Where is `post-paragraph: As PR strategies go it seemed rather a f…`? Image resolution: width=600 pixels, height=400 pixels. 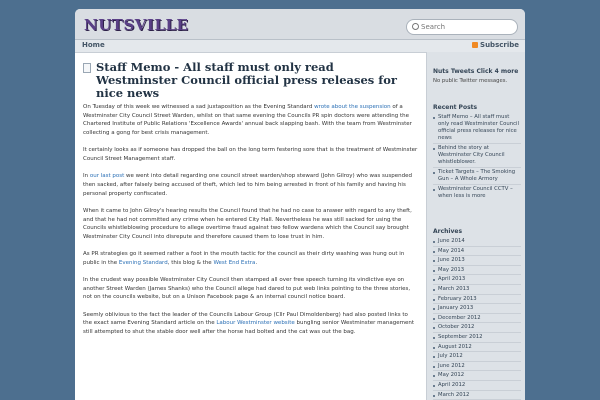 post-paragraph: As PR strategies go it seemed rather a f… is located at coordinates (250, 258).